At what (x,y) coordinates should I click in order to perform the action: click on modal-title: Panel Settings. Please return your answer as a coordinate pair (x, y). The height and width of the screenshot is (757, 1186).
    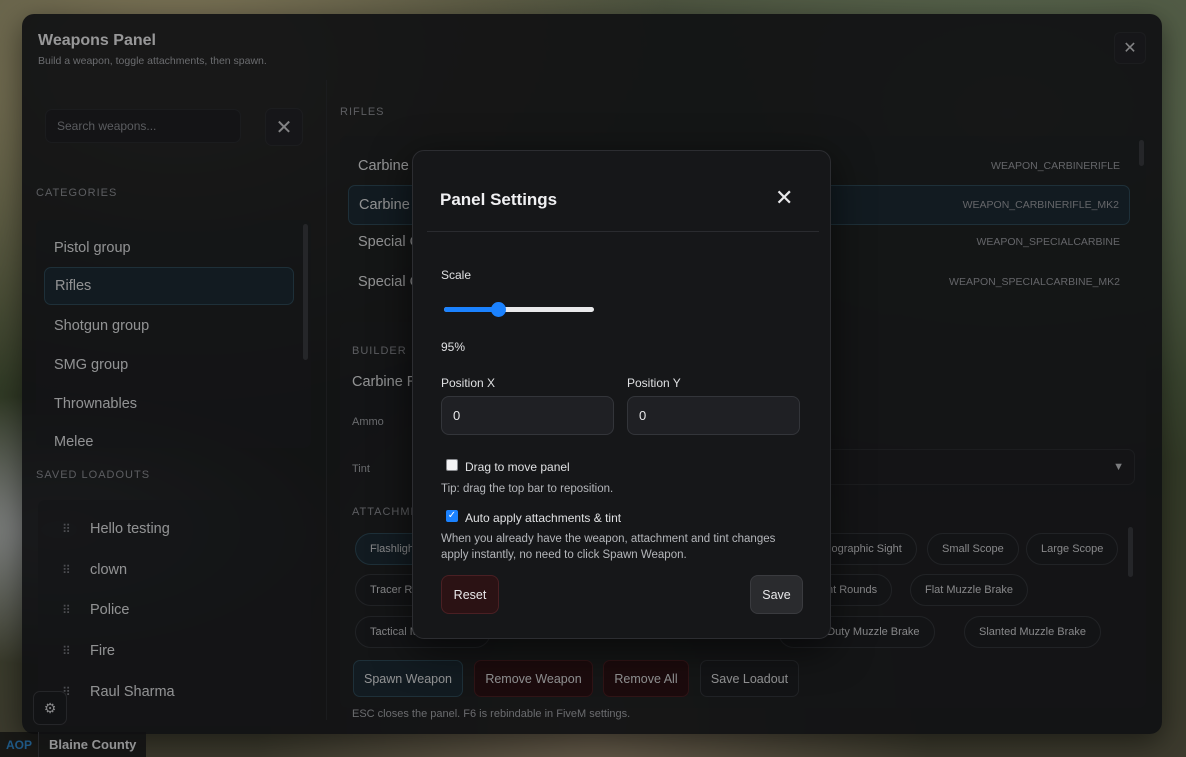
    Looking at the image, I should click on (499, 199).